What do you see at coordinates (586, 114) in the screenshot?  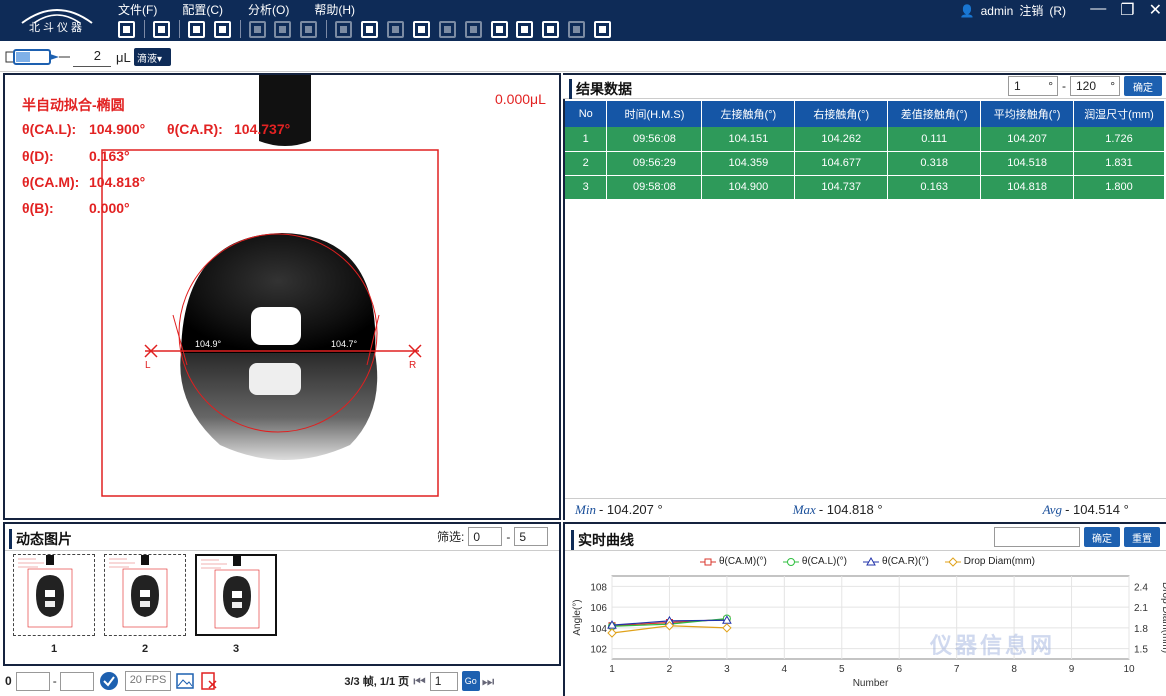 I see `col-no: No` at bounding box center [586, 114].